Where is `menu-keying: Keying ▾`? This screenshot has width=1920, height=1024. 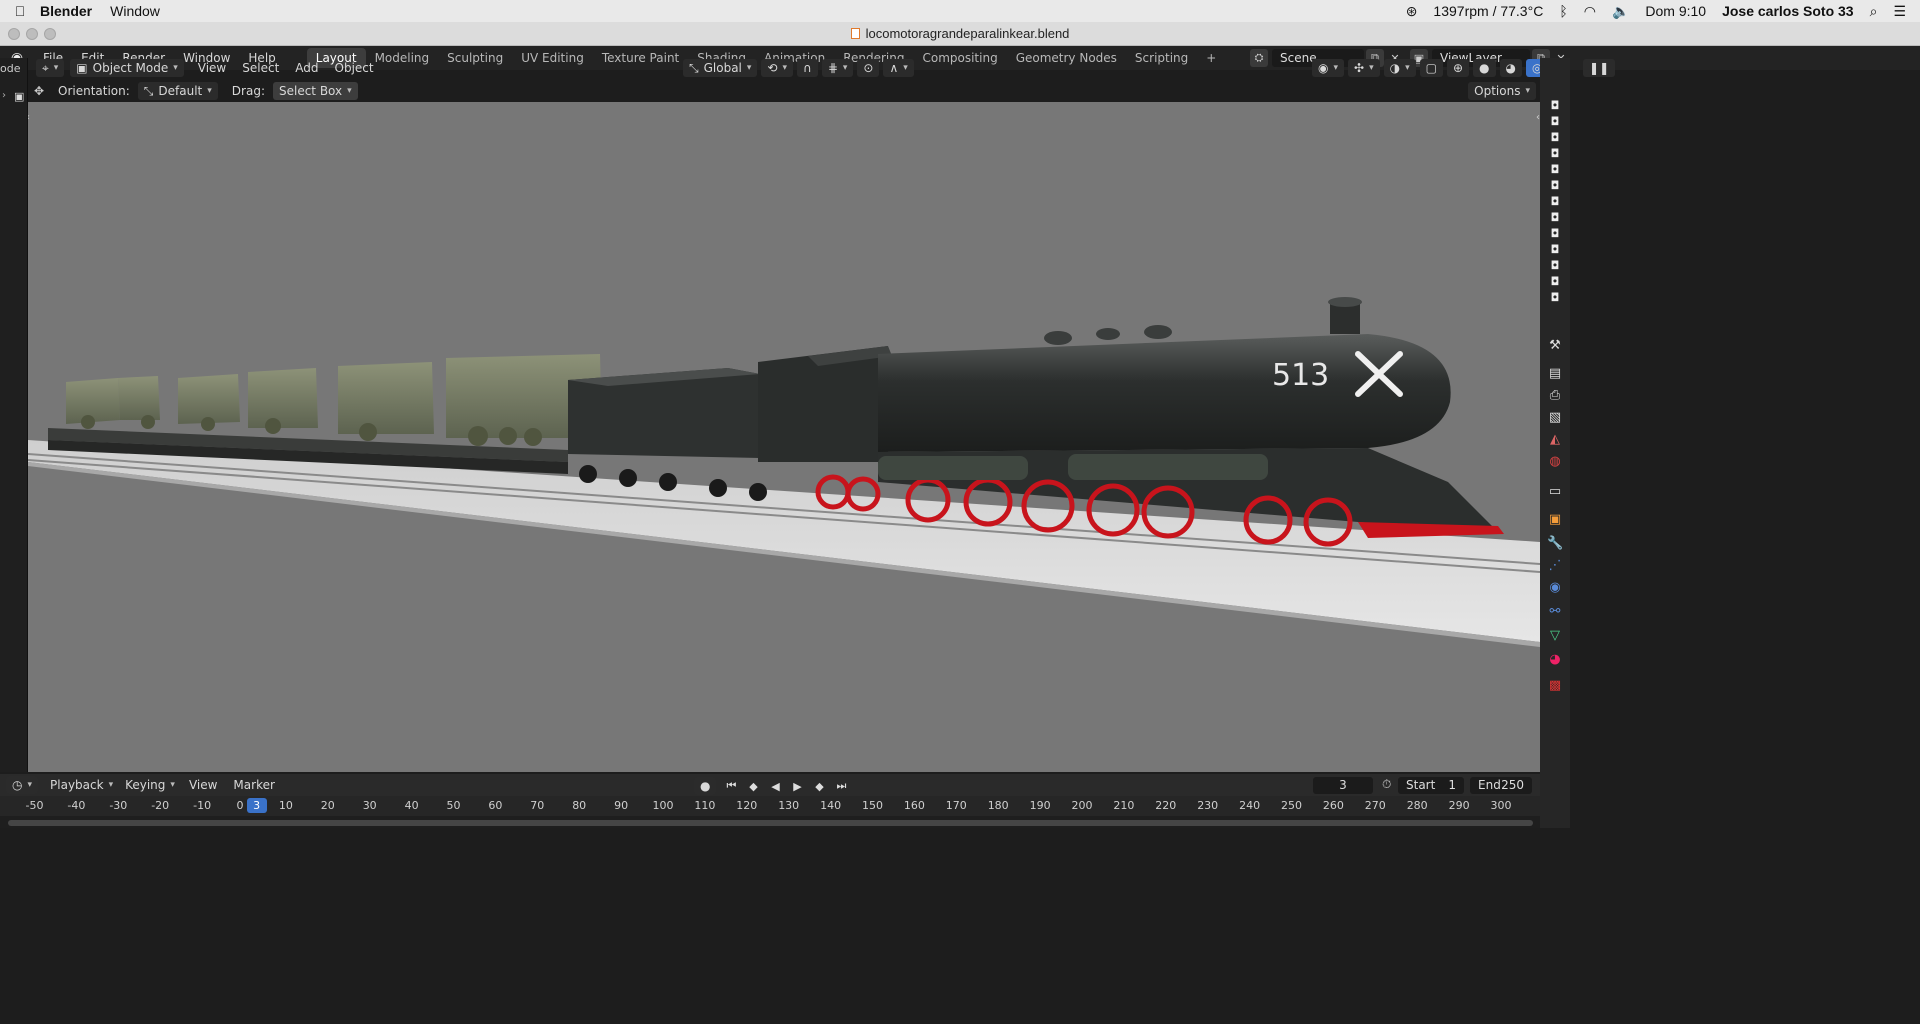
menu-keying: Keying ▾ is located at coordinates (150, 785).